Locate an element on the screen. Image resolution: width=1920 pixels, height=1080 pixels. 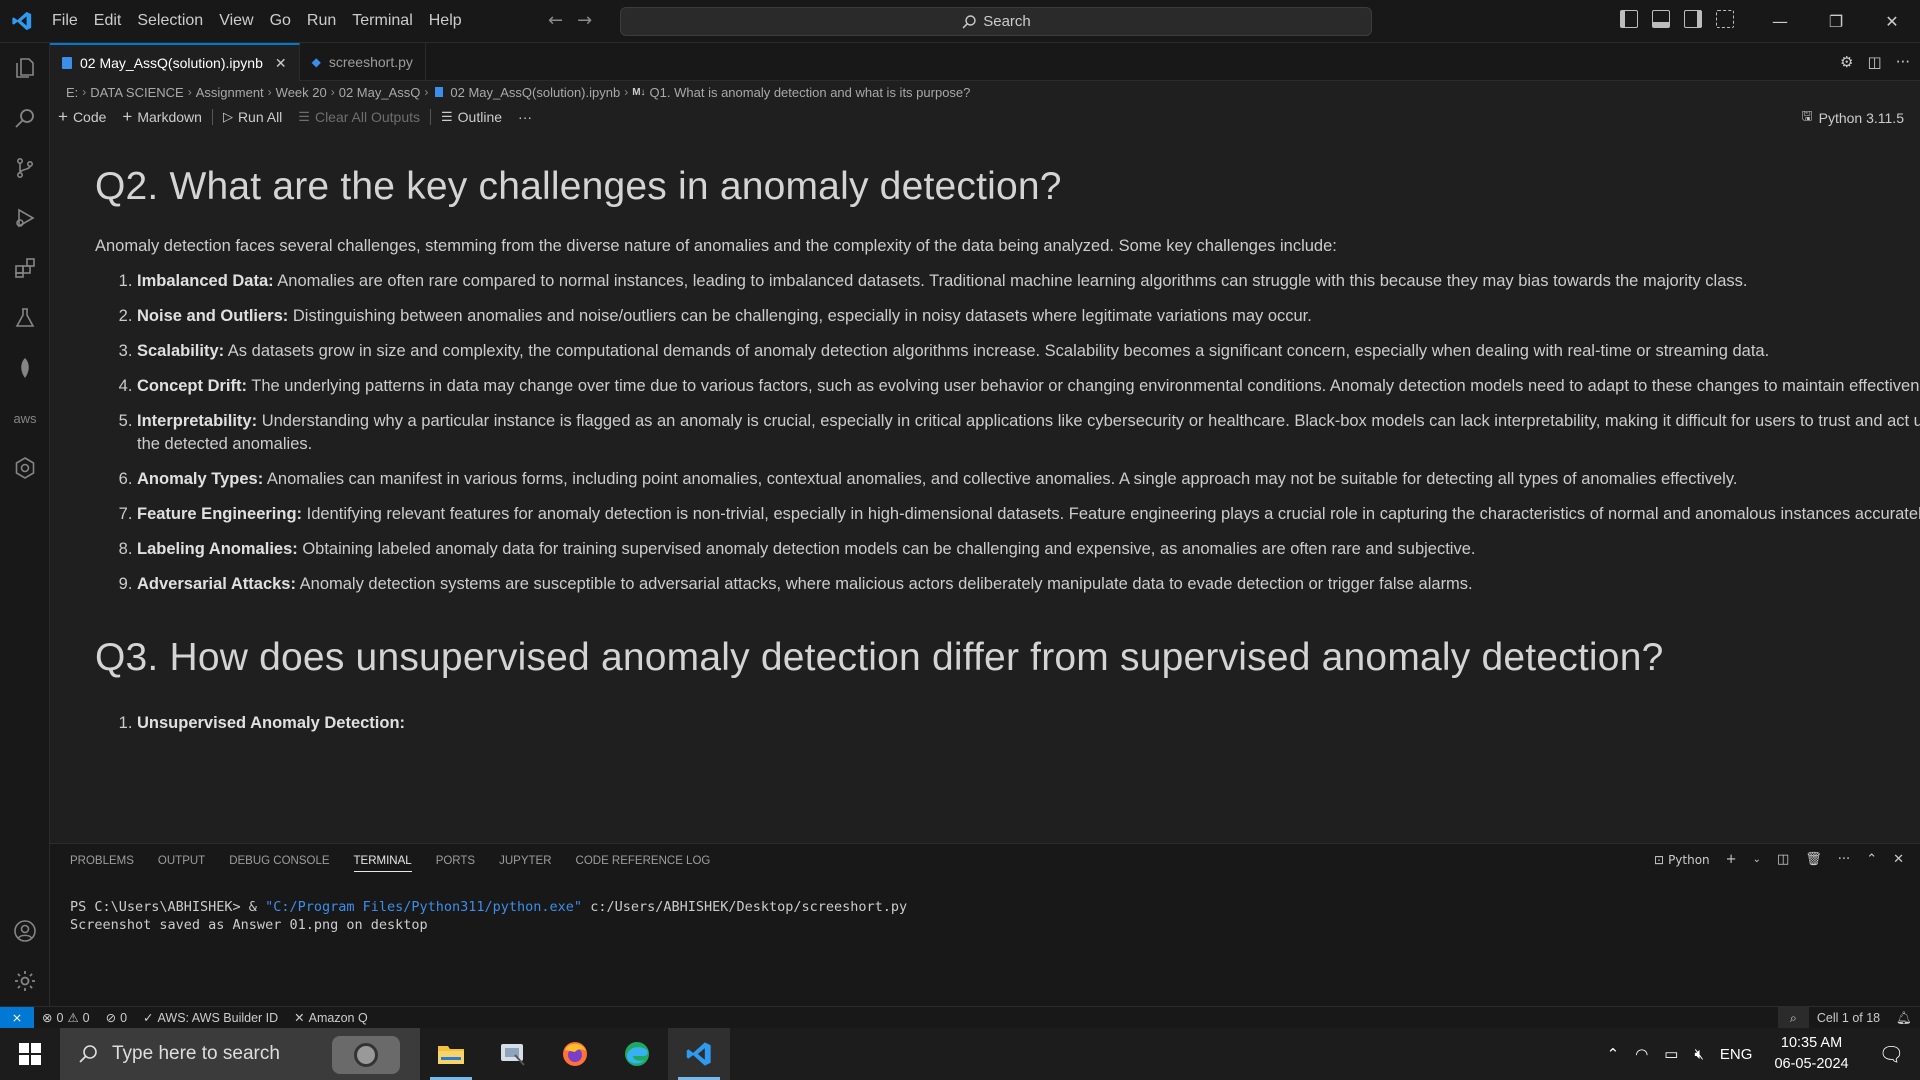
breadcrumb-item: 02 May_AssQ(solution).ipynb is located at coordinates (535, 92).